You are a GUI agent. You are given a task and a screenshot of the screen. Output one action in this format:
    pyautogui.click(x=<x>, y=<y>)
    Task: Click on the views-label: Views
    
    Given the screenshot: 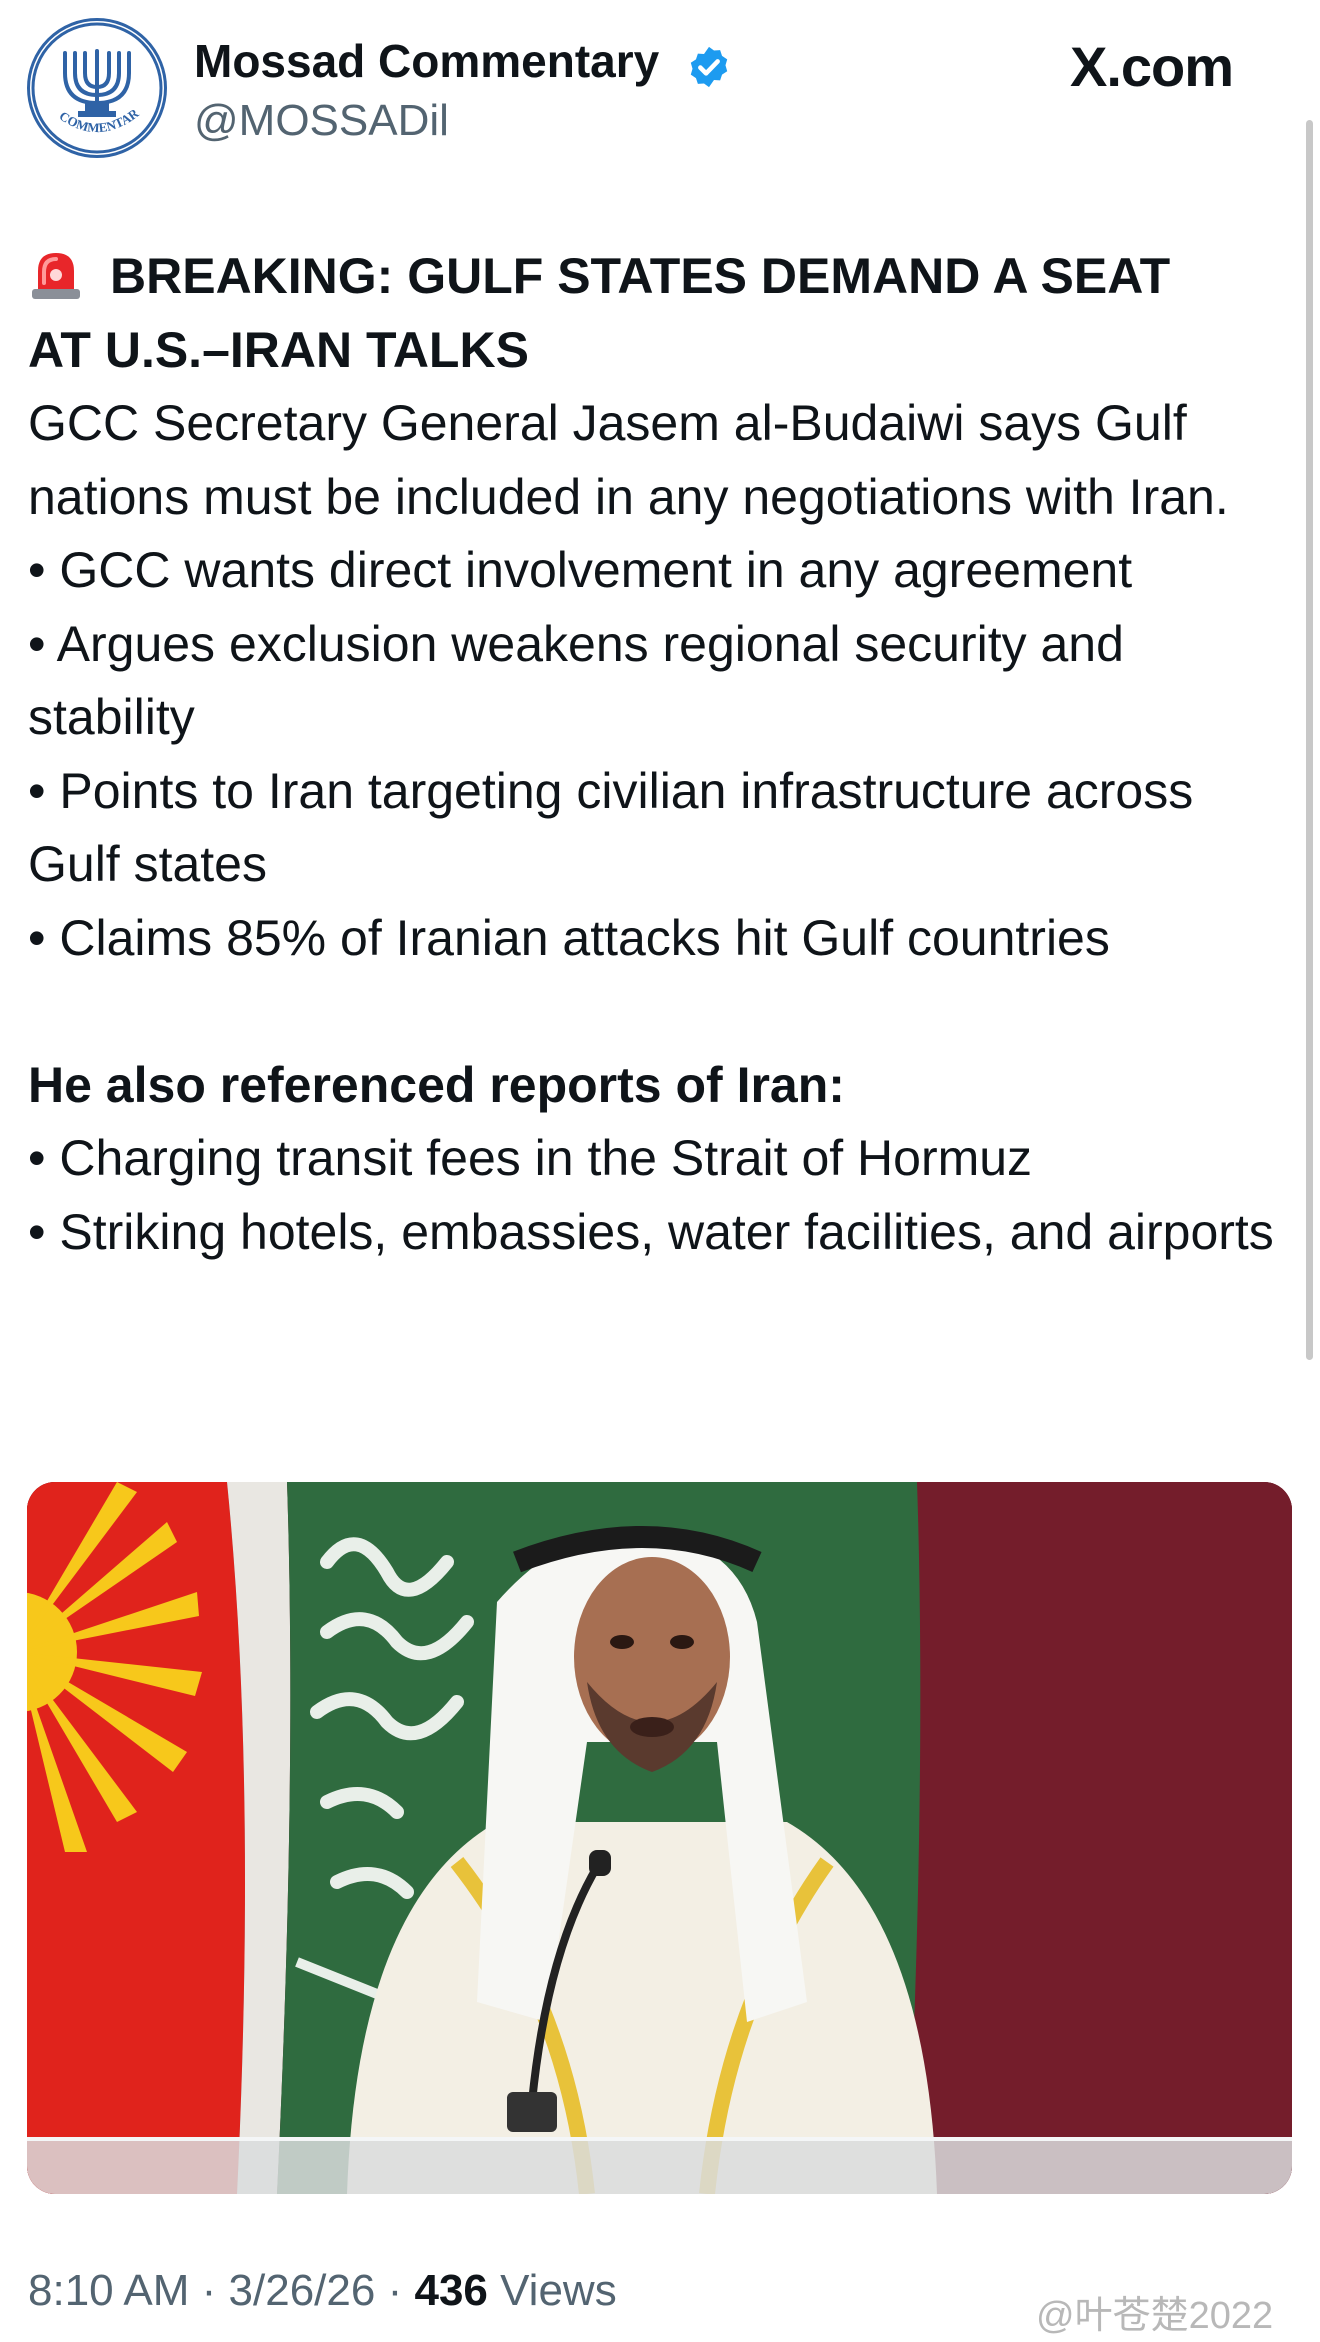 What is the action you would take?
    pyautogui.click(x=552, y=2290)
    